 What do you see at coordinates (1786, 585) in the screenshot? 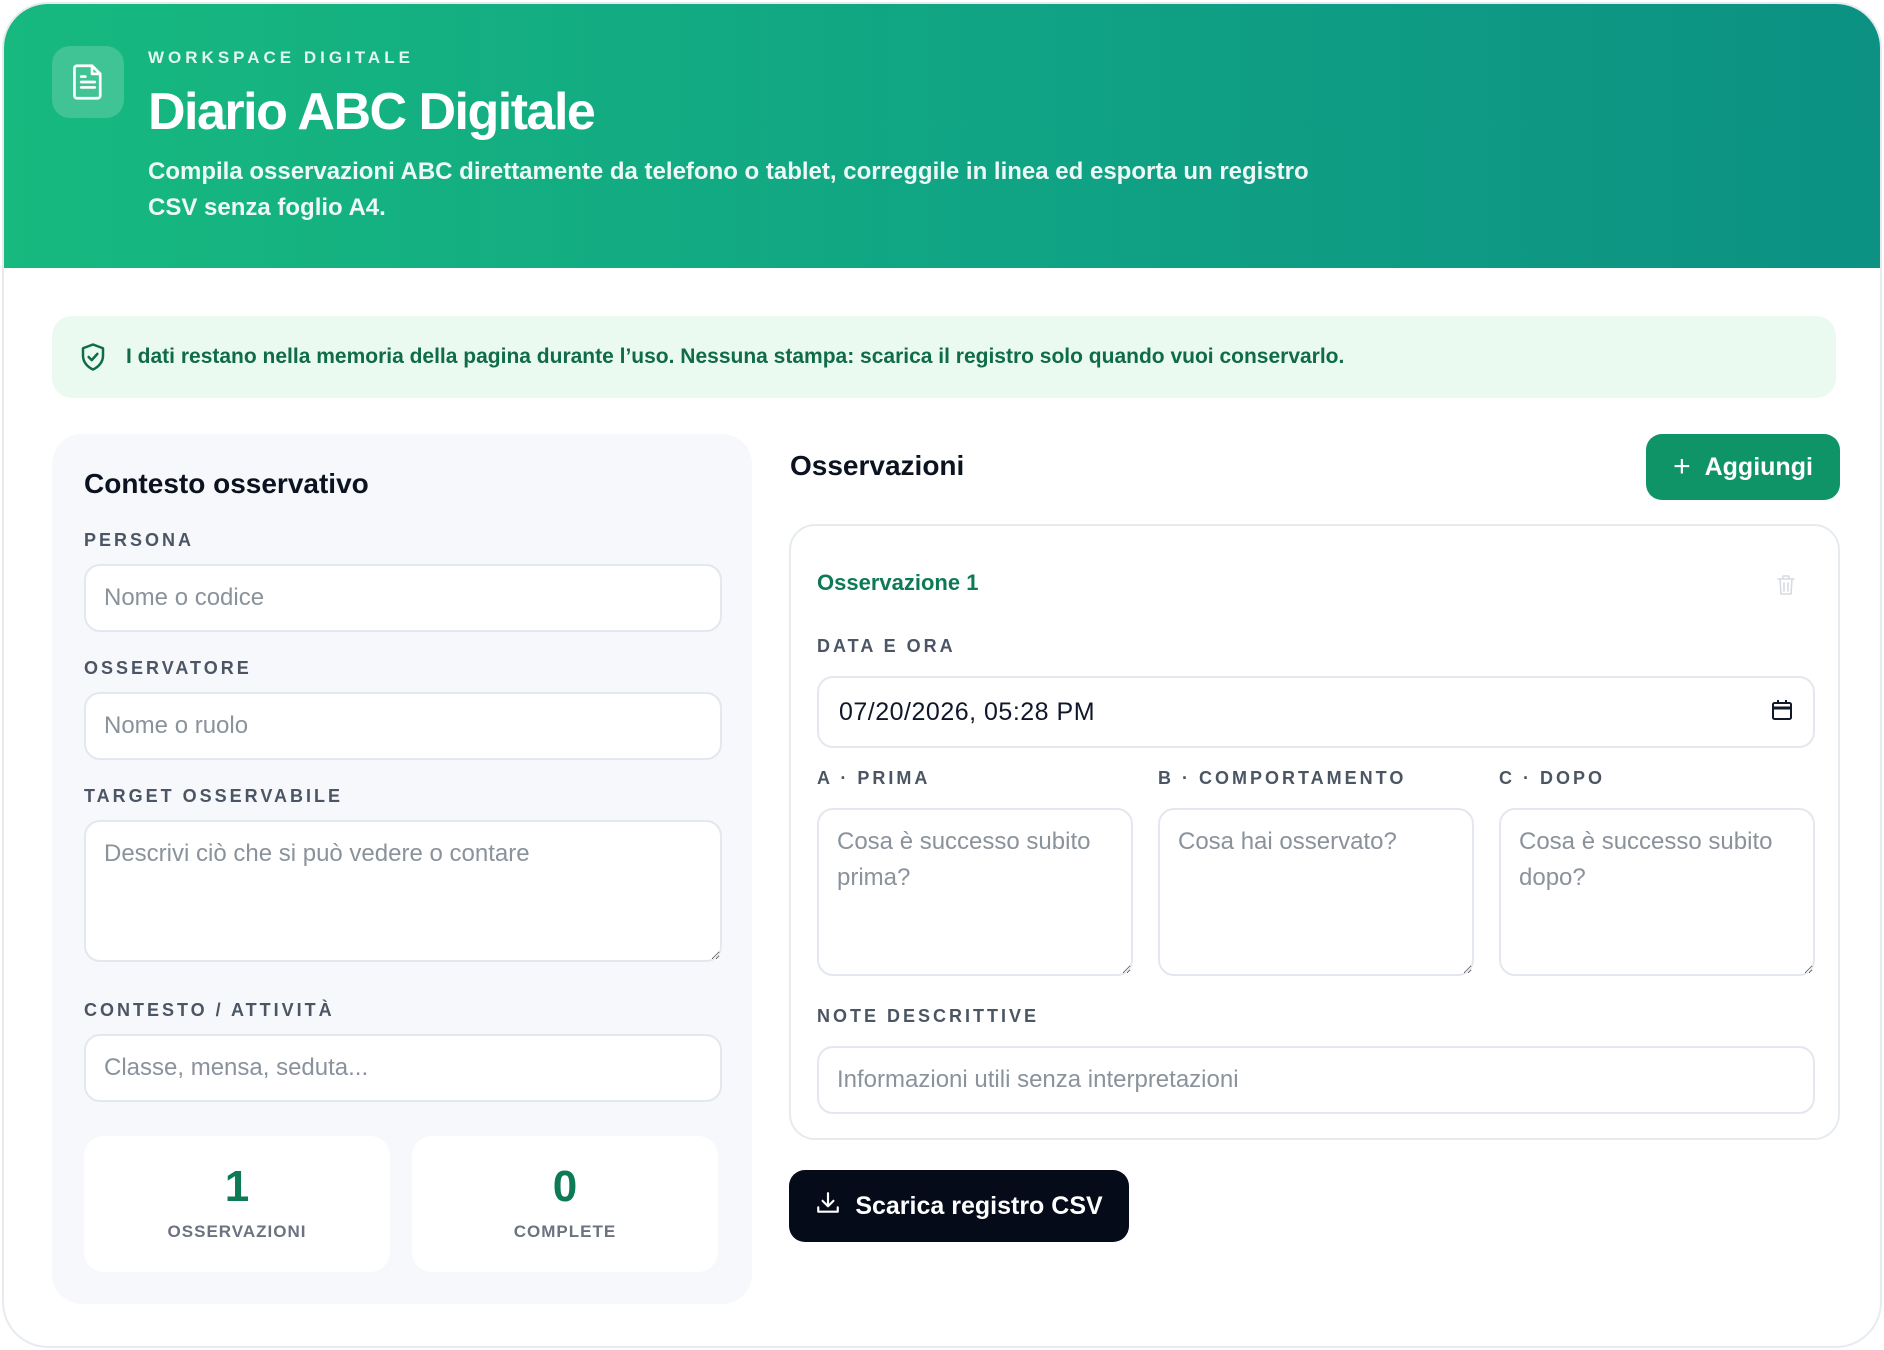
I see `trash-icon` at bounding box center [1786, 585].